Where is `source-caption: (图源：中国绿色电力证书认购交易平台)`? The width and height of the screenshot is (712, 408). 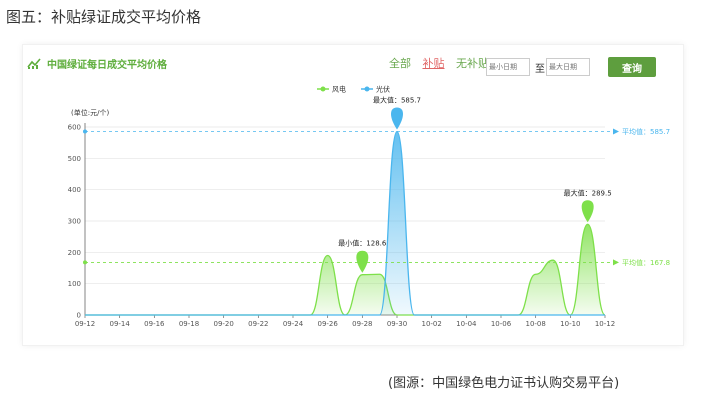 source-caption: (图源：中国绿色电力证书认购交易平台) is located at coordinates (504, 383).